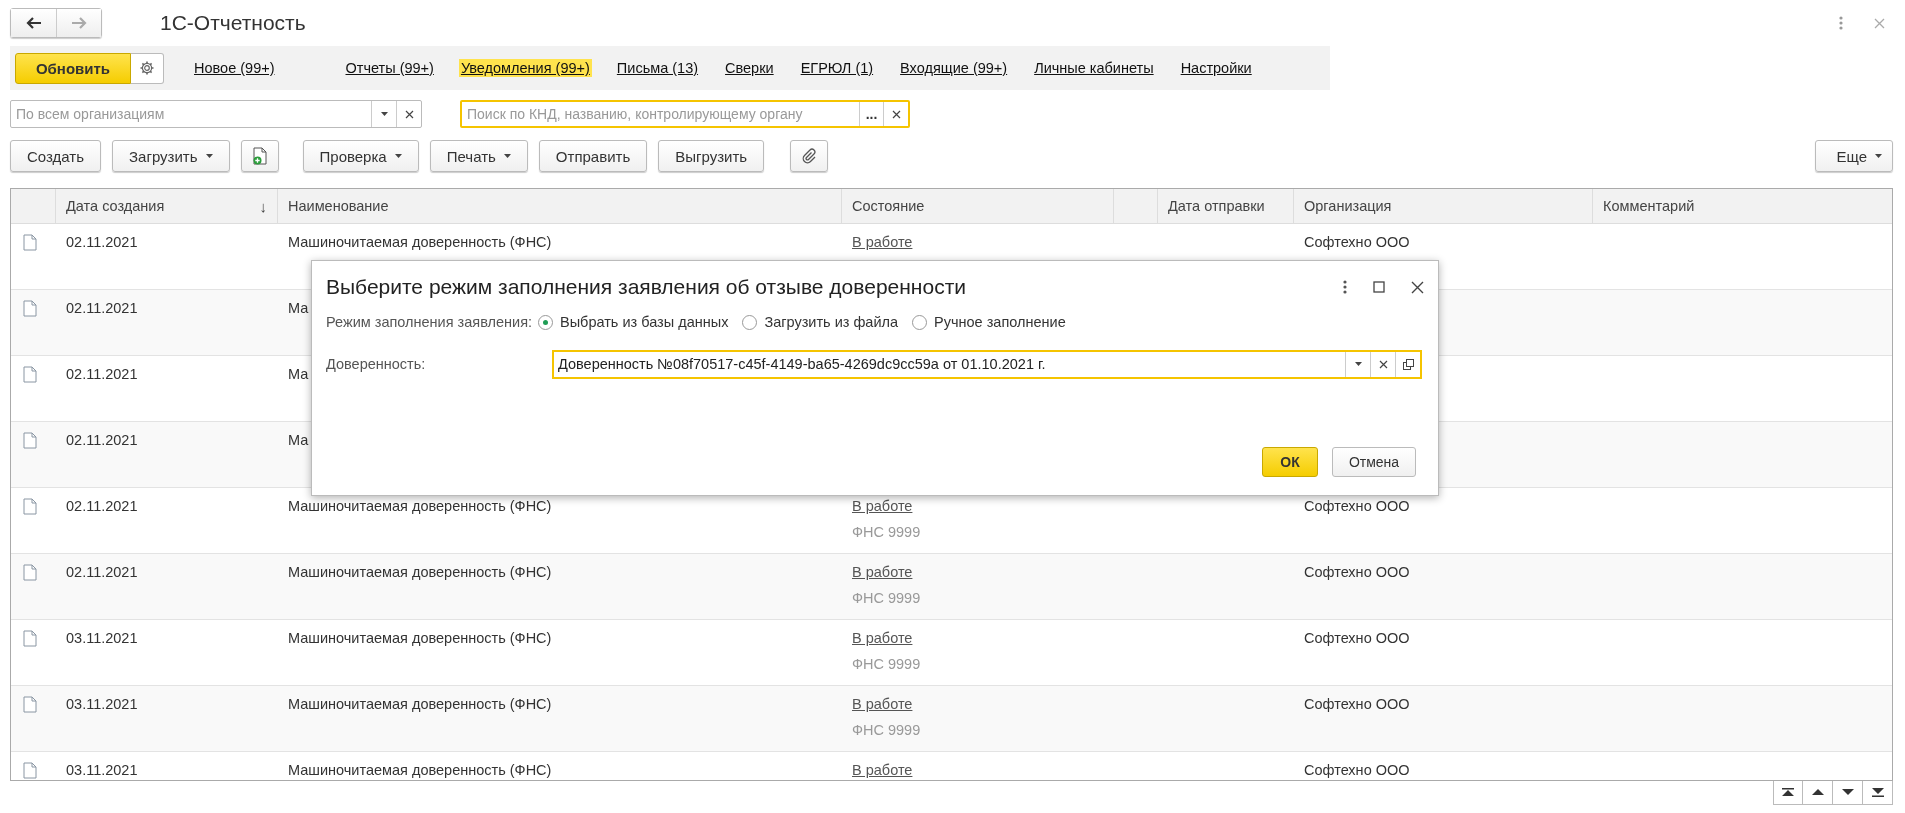 Image resolution: width=1905 pixels, height=813 pixels. What do you see at coordinates (429, 322) in the screenshot?
I see `mode-label: Режим заполнения заявления:` at bounding box center [429, 322].